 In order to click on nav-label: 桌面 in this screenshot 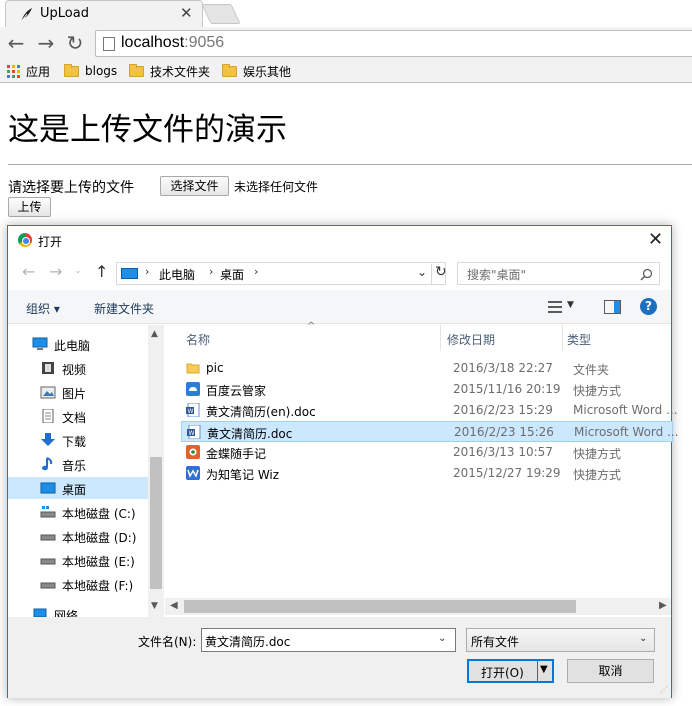, I will do `click(74, 490)`.